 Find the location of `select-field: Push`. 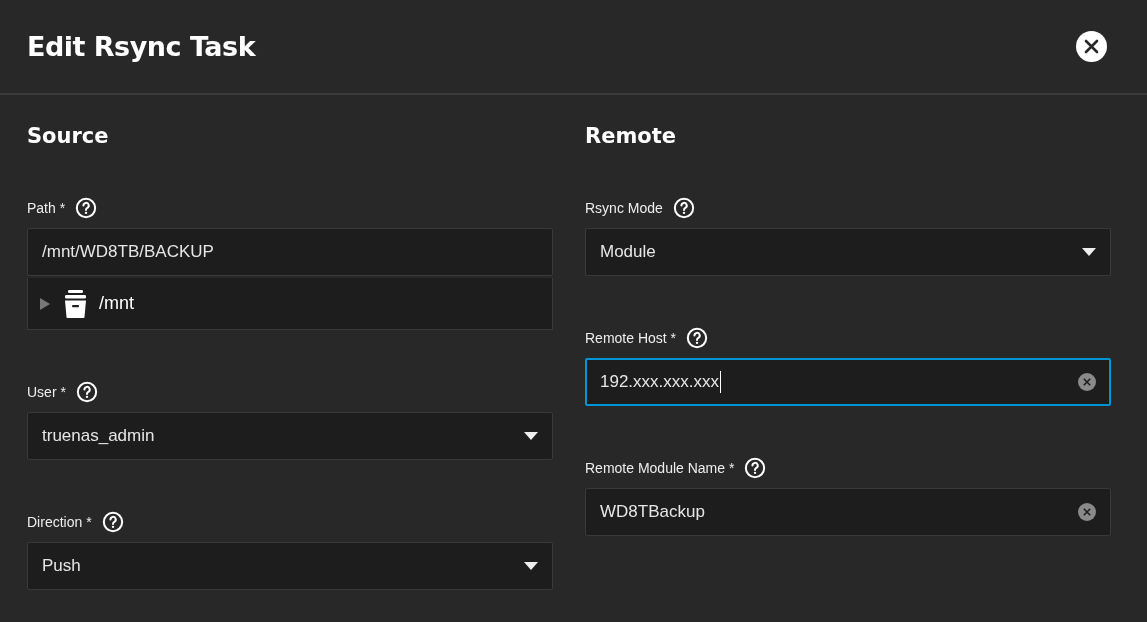

select-field: Push is located at coordinates (290, 566).